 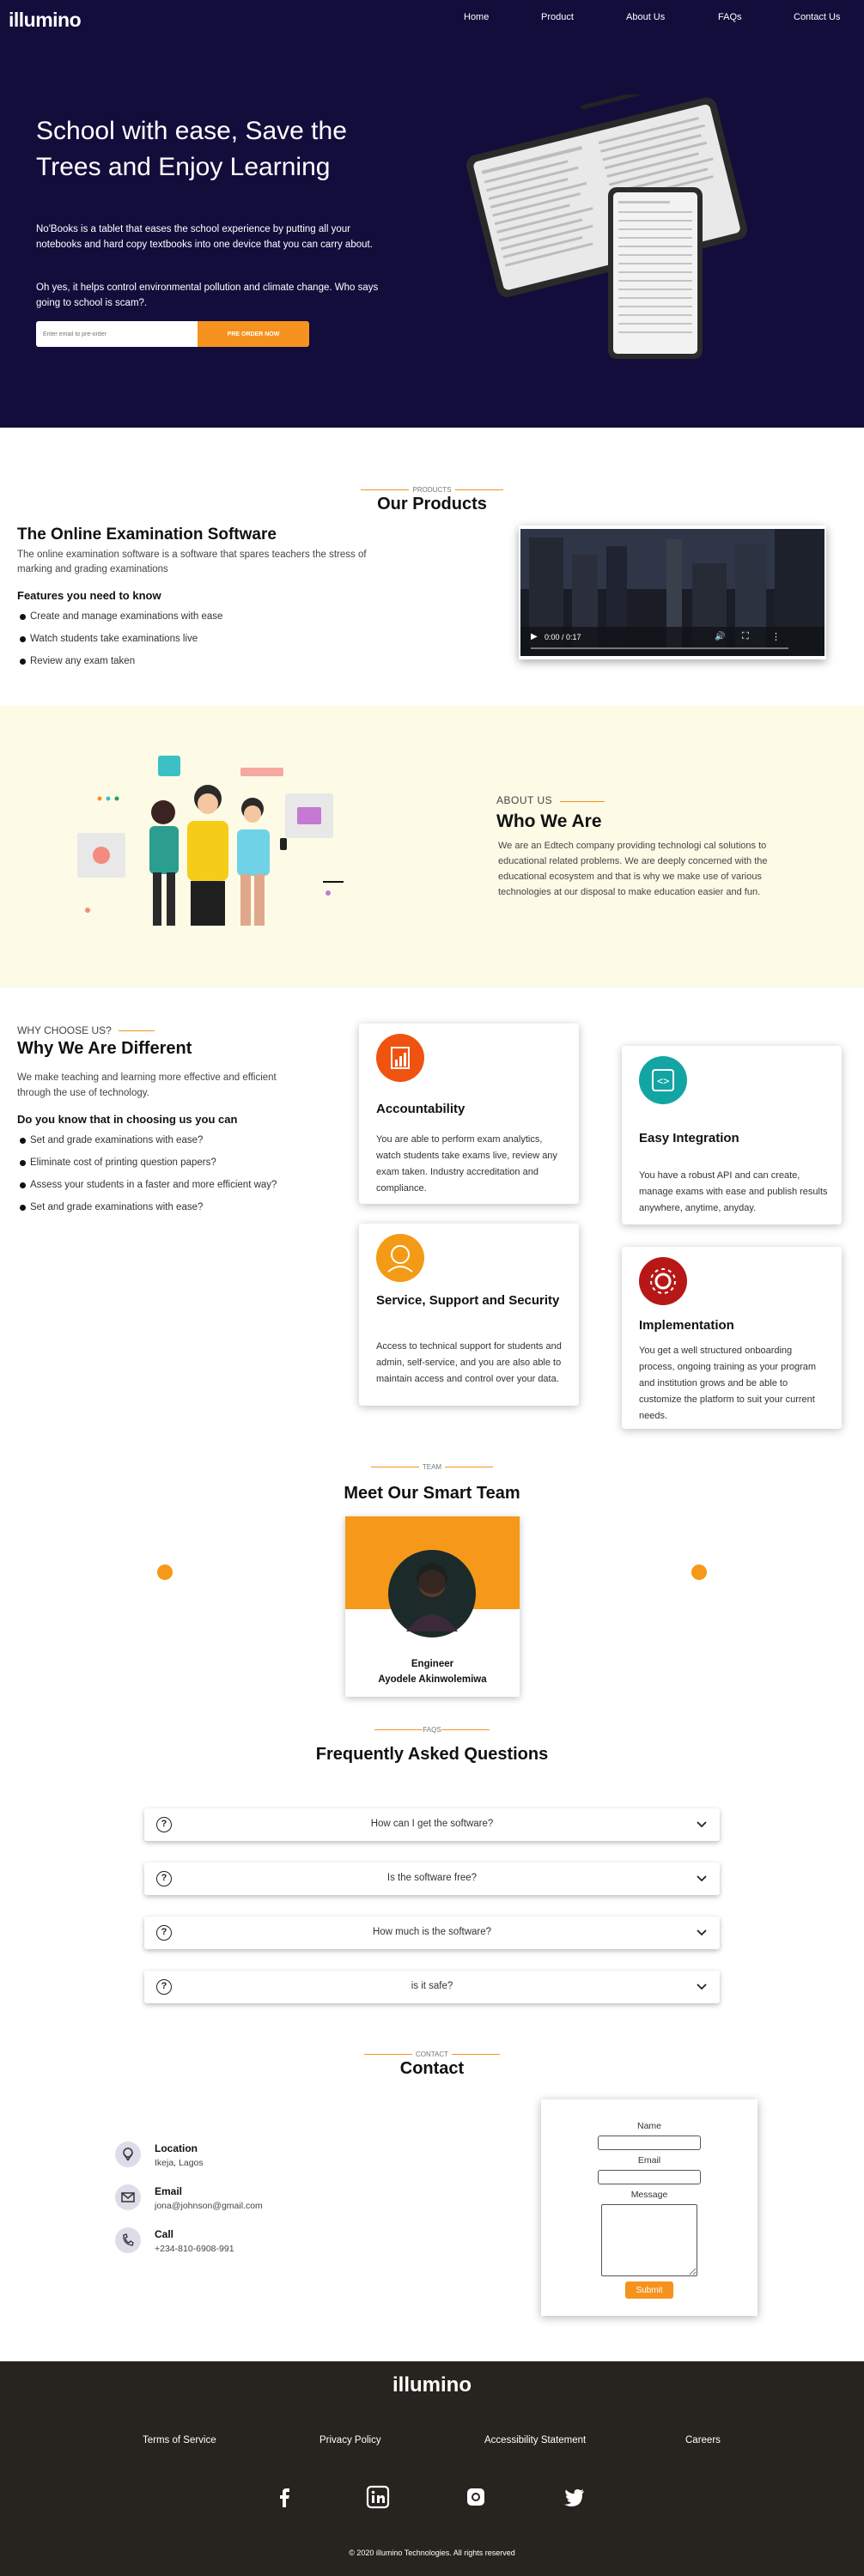 What do you see at coordinates (388, 2054) in the screenshot?
I see `contact-divider-left` at bounding box center [388, 2054].